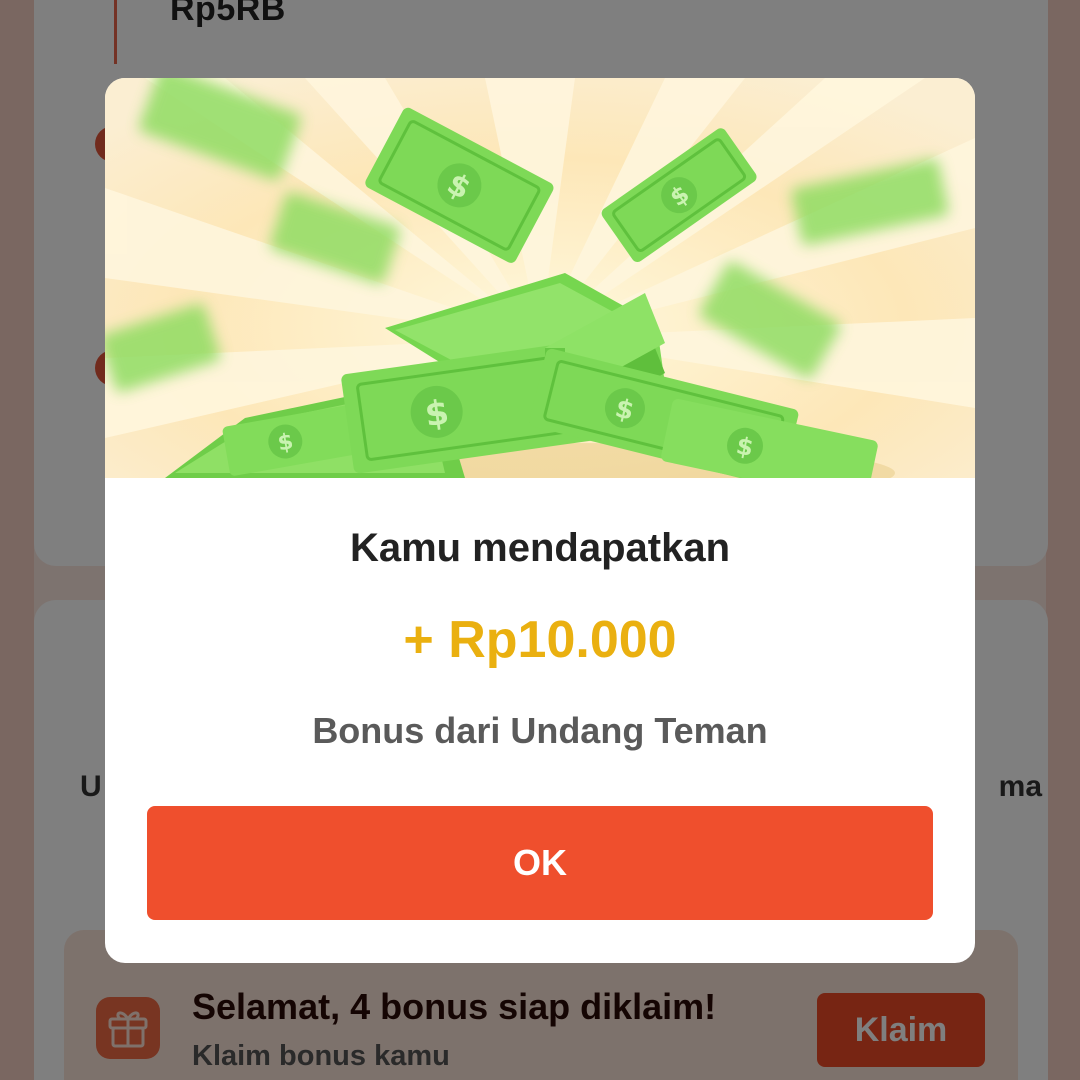 The width and height of the screenshot is (1080, 1080). What do you see at coordinates (540, 863) in the screenshot?
I see `ok-button: OK` at bounding box center [540, 863].